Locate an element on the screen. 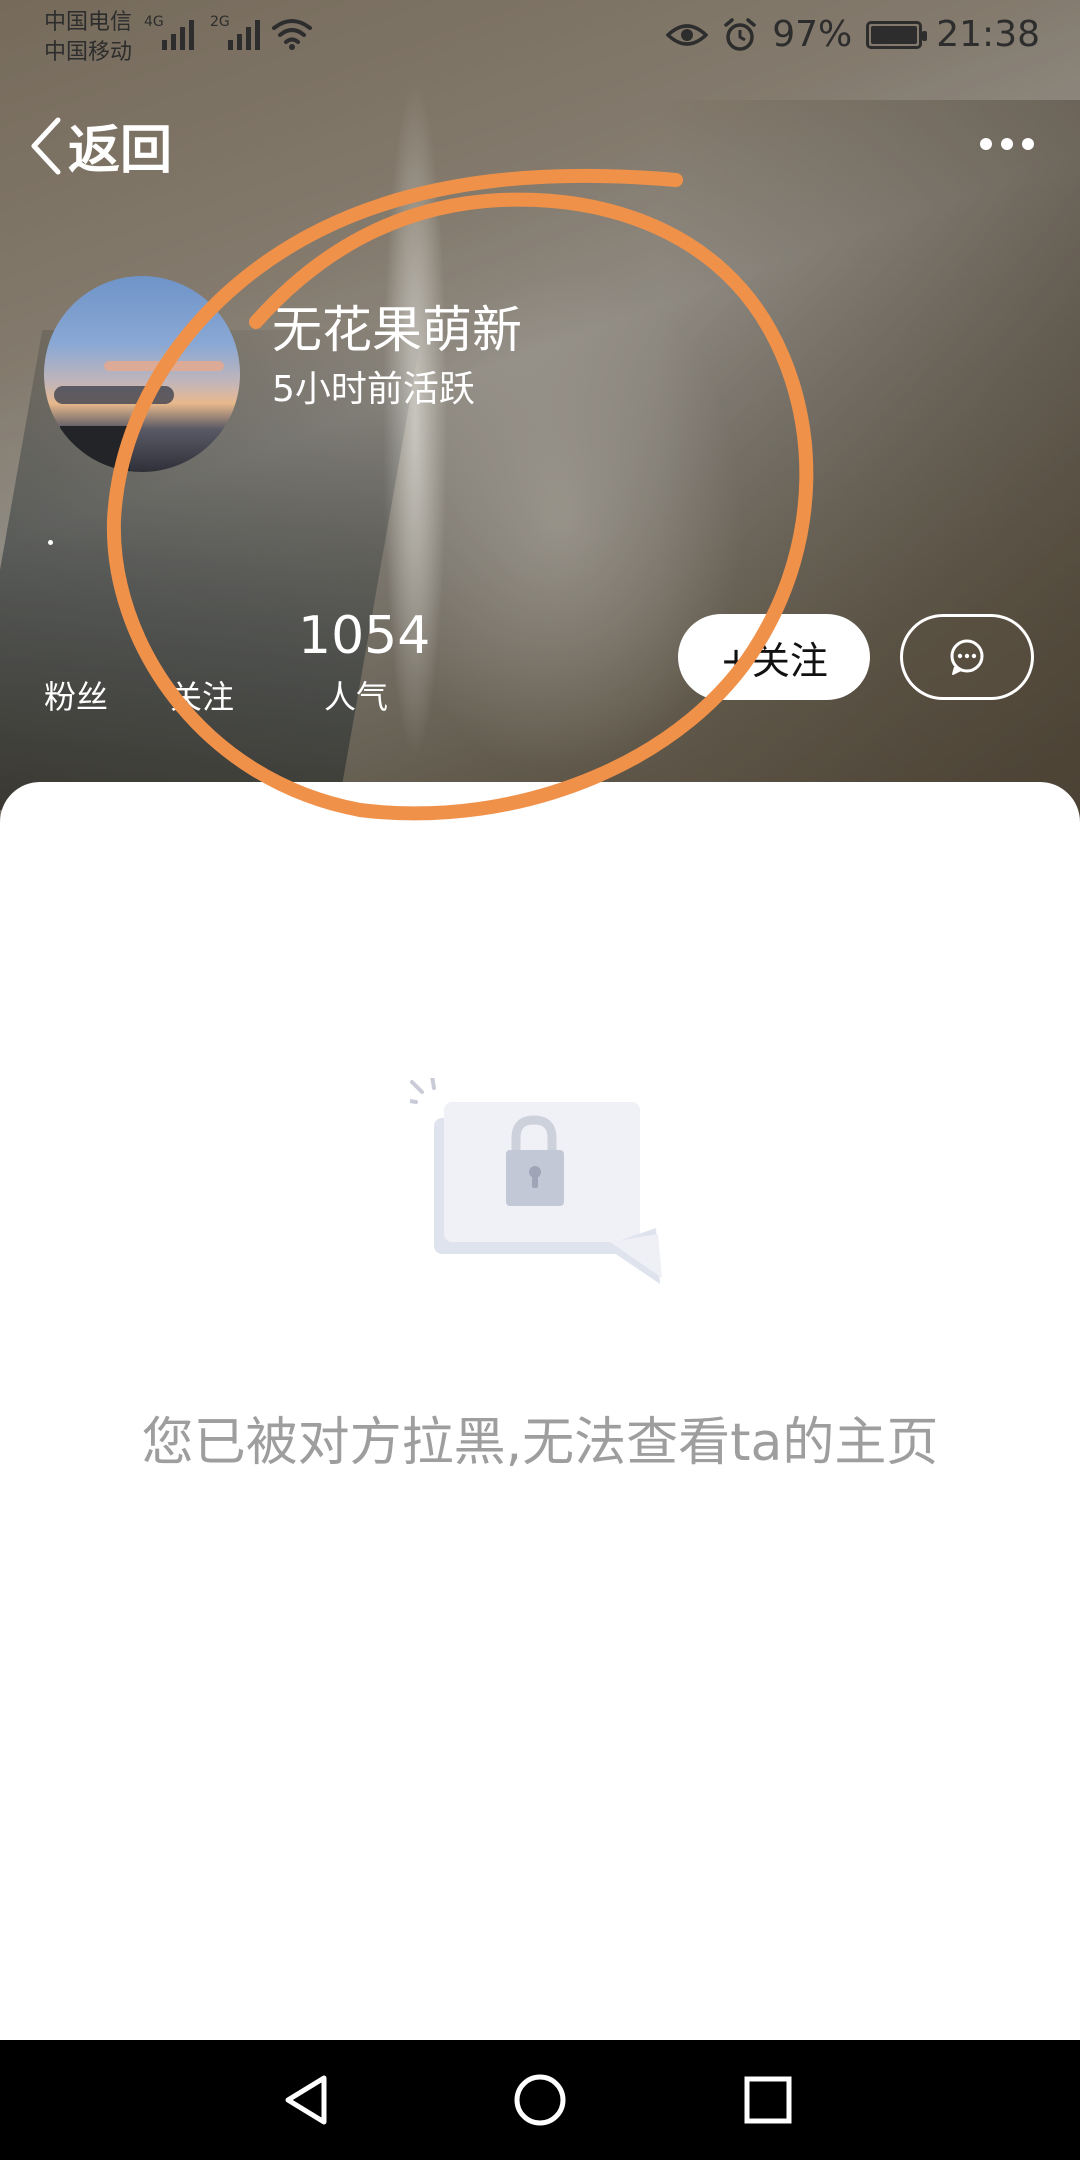 This screenshot has height=2160, width=1080. battery-icon is located at coordinates (897, 34).